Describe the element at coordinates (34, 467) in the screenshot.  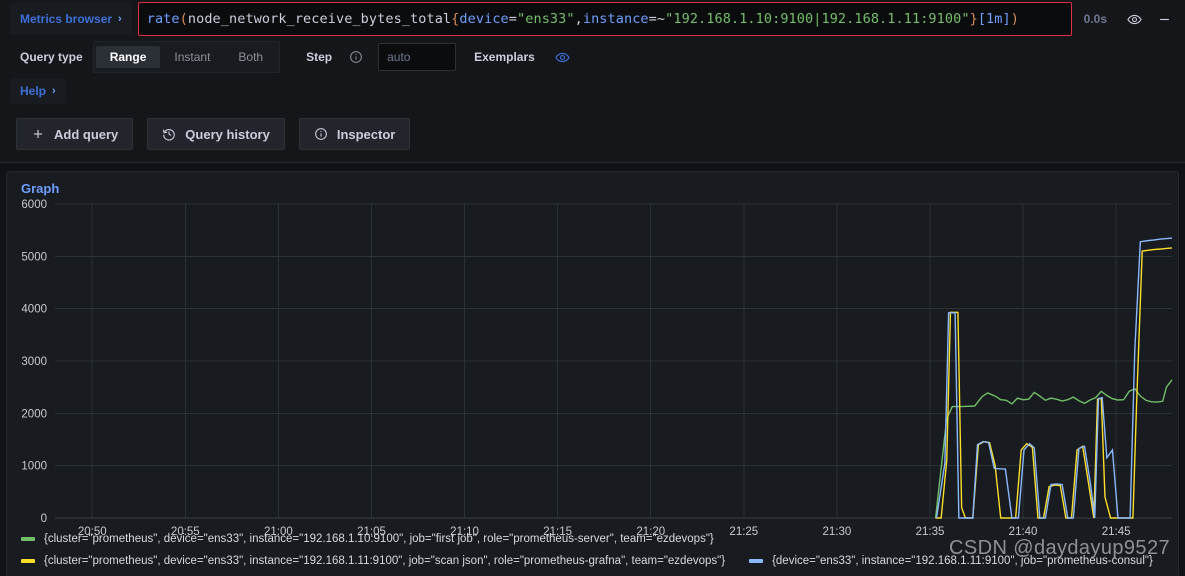
I see `y-tick-label: 1000` at that location.